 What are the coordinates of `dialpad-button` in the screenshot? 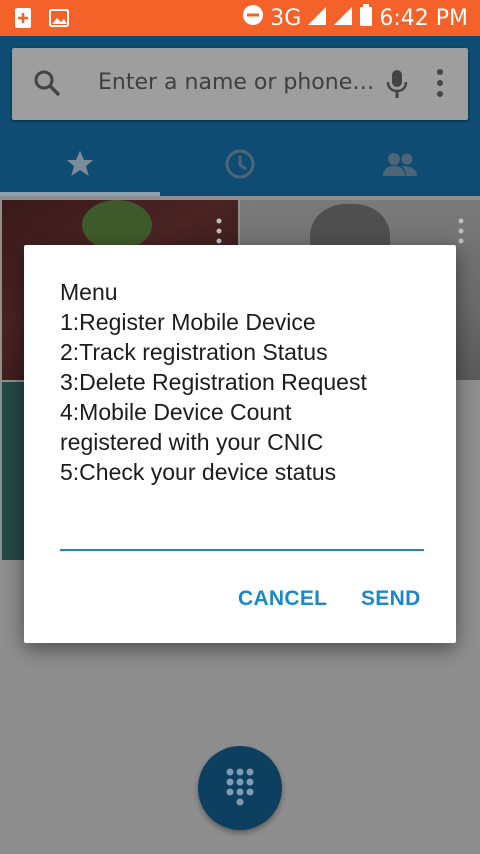 It's located at (240, 788).